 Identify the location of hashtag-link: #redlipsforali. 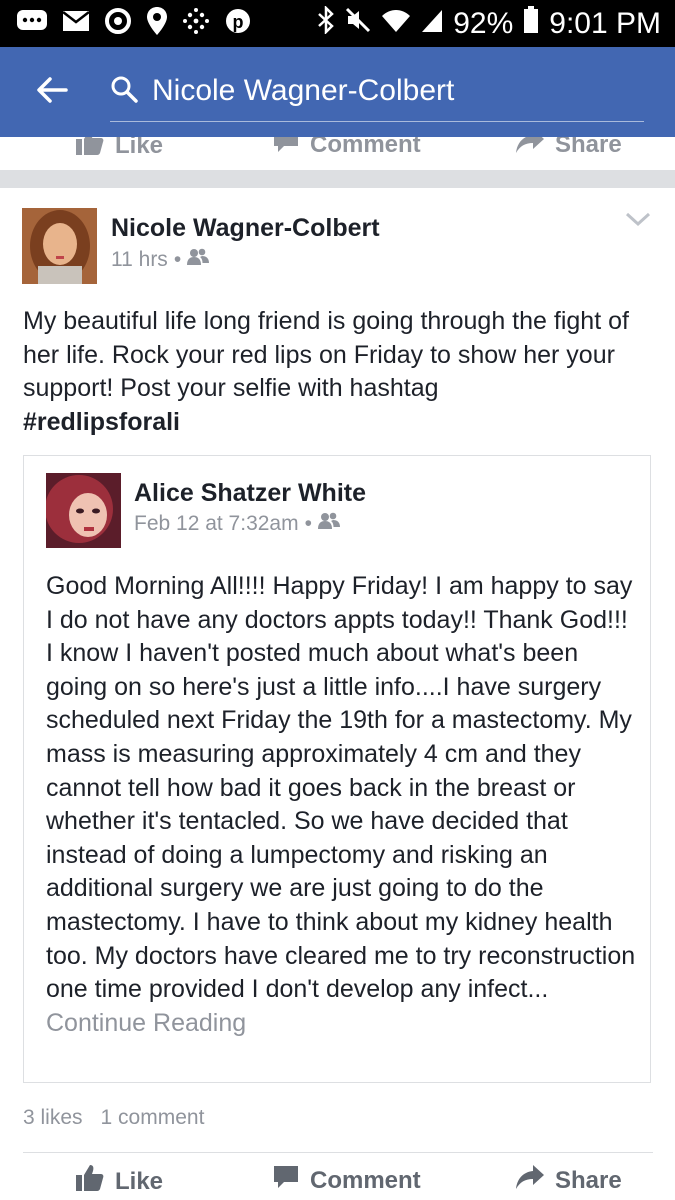
(338, 423).